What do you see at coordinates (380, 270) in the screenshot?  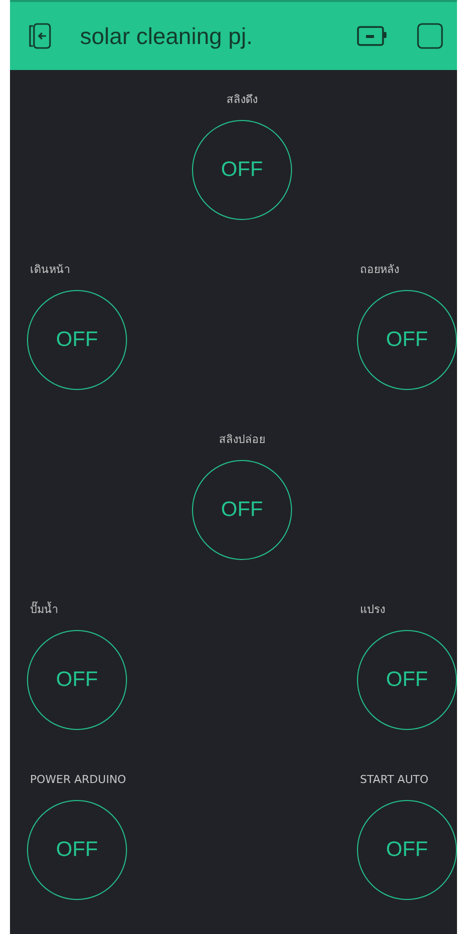 I see `widget-label: ถอยหลัง` at bounding box center [380, 270].